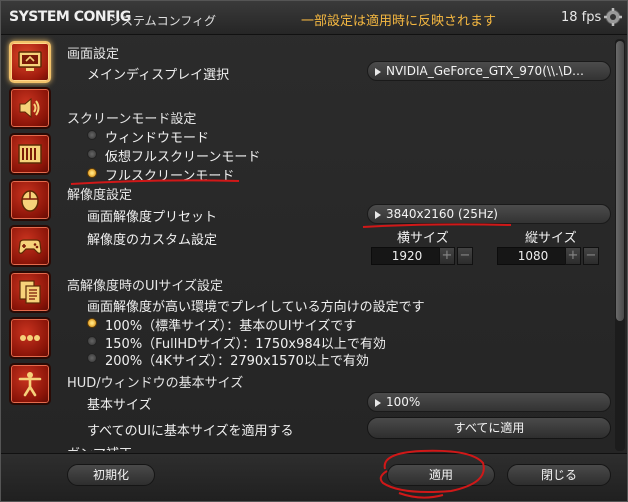 The height and width of the screenshot is (502, 628). Describe the element at coordinates (437, 225) in the screenshot. I see `preset-underline` at that location.